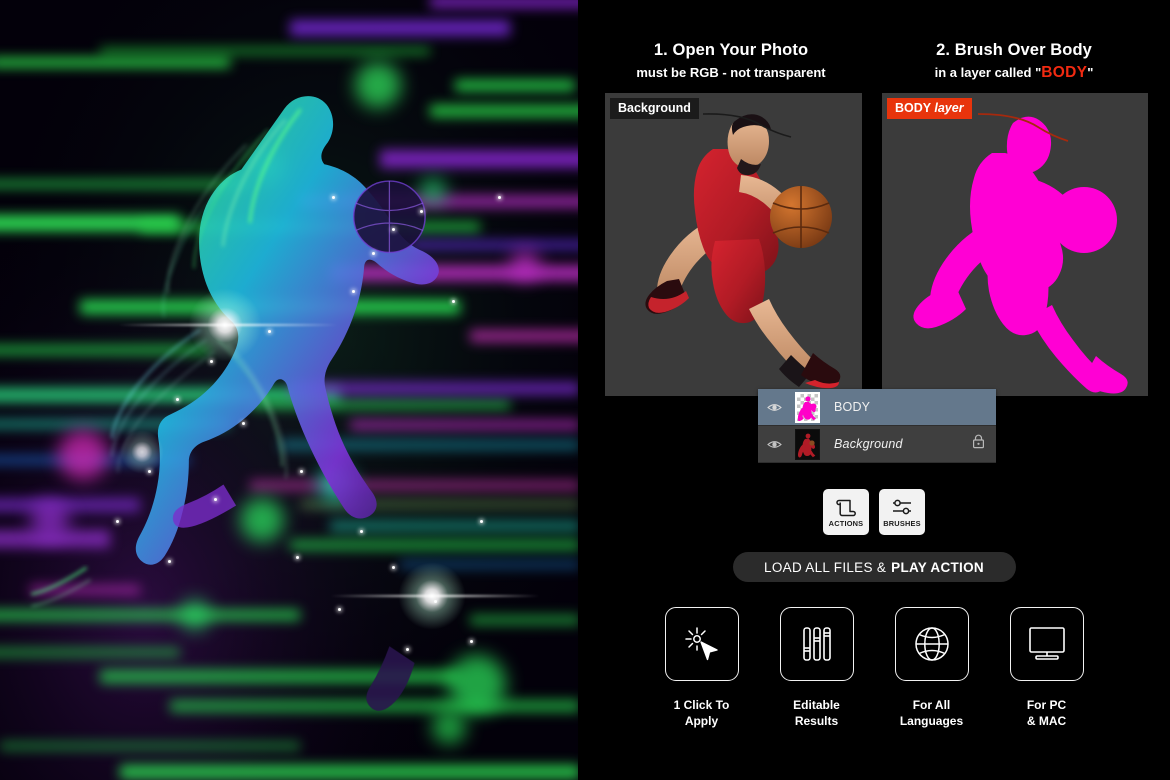 The height and width of the screenshot is (780, 1170). I want to click on quote-close: ", so click(1090, 72).